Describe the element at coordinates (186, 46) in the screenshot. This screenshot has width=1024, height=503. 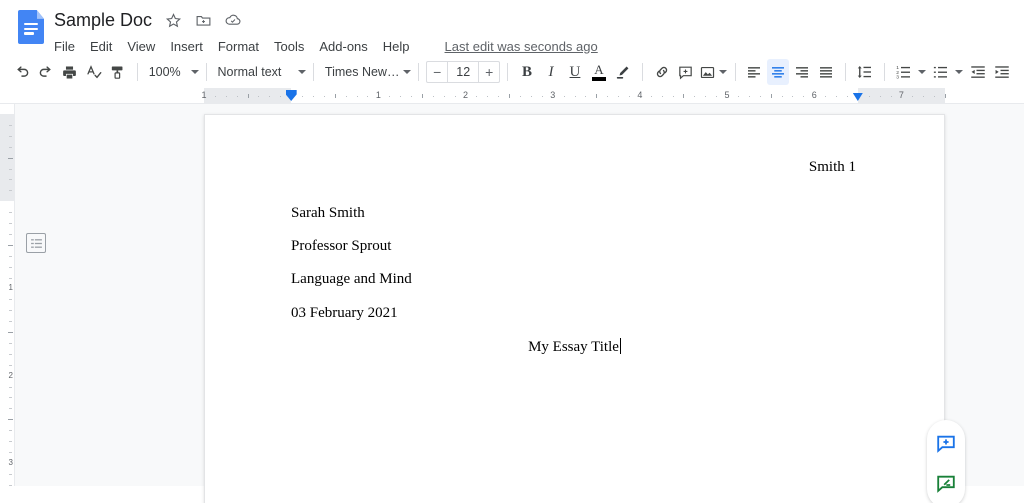
I see `menu-item-insert: Insert` at that location.